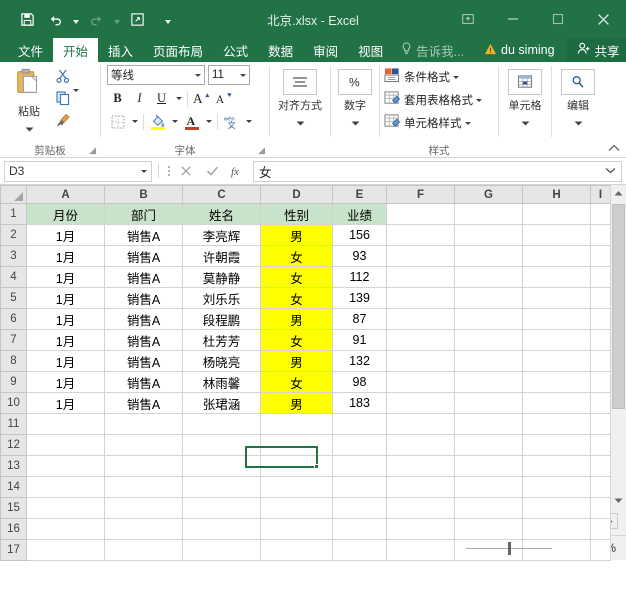  What do you see at coordinates (488, 298) in the screenshot?
I see `cell-g5` at bounding box center [488, 298].